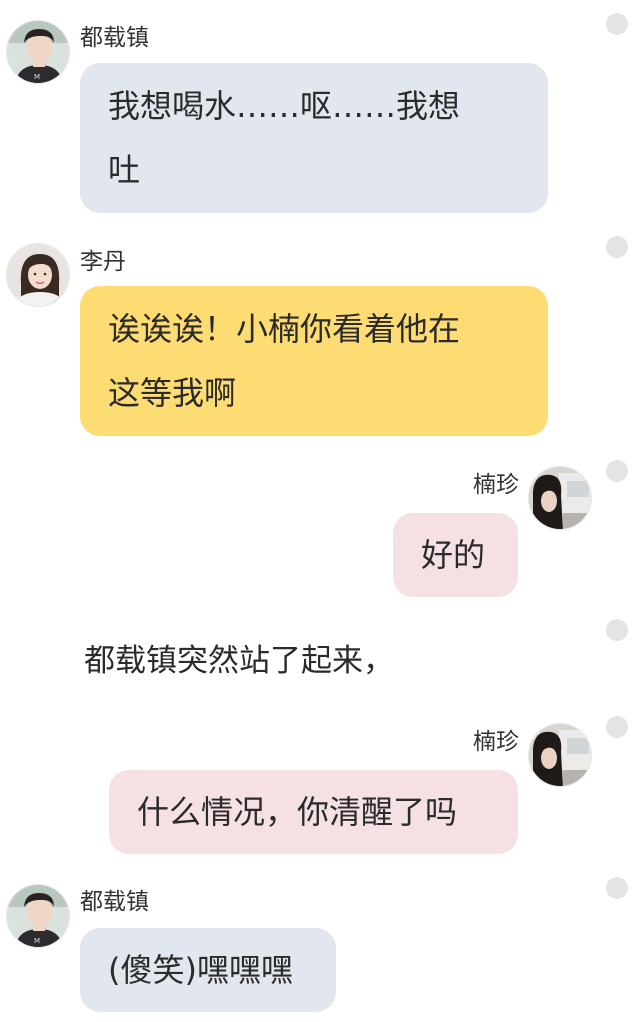 The height and width of the screenshot is (1022, 640). I want to click on avatar-lidan, so click(38, 275).